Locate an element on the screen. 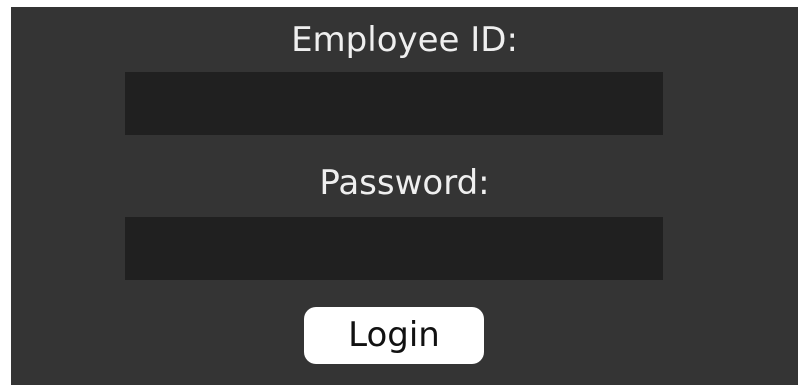 The image size is (798, 385). employee-id-label: Employee ID: is located at coordinates (404, 40).